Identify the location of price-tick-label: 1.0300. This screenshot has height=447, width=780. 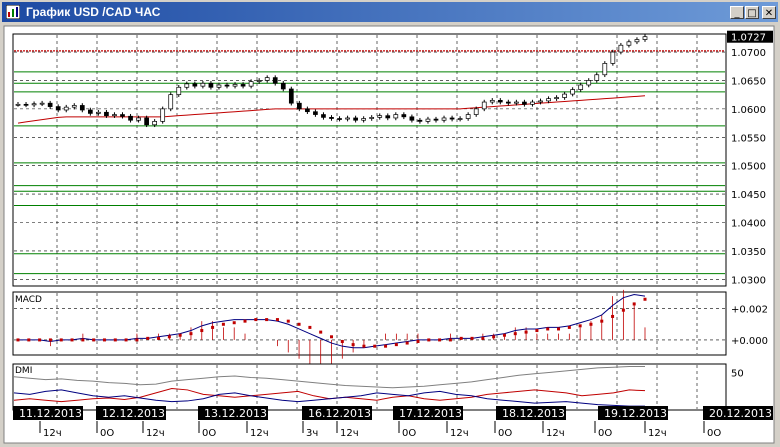
(748, 280).